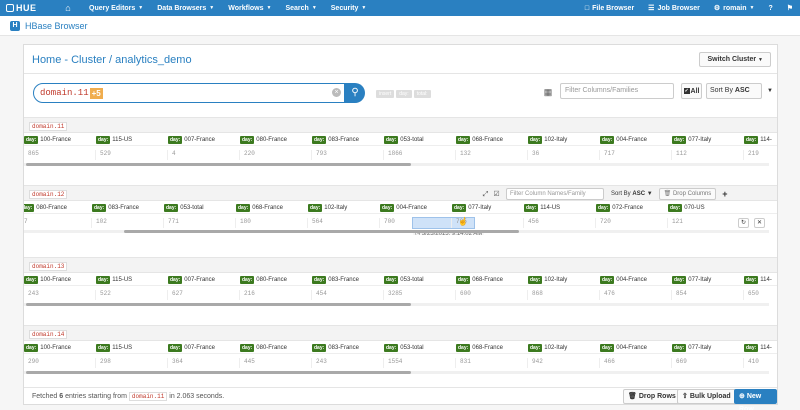 The width and height of the screenshot is (800, 410). What do you see at coordinates (619, 207) in the screenshot?
I see `column-header: day: 072-France` at bounding box center [619, 207].